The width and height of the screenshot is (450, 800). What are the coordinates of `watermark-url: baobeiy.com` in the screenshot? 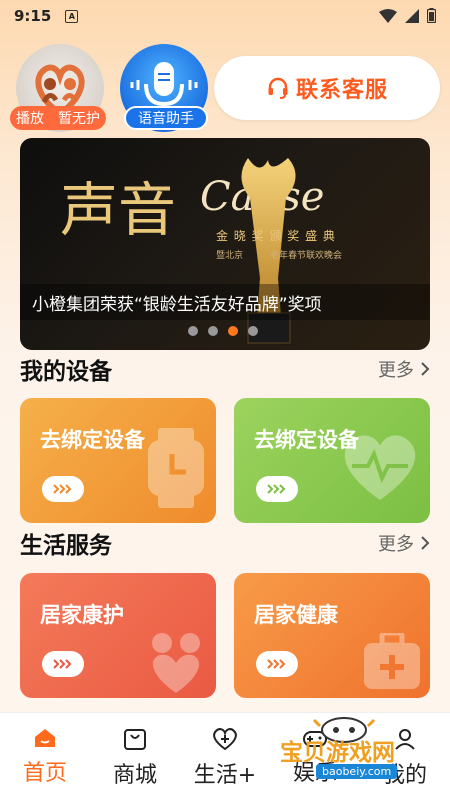 It's located at (357, 771).